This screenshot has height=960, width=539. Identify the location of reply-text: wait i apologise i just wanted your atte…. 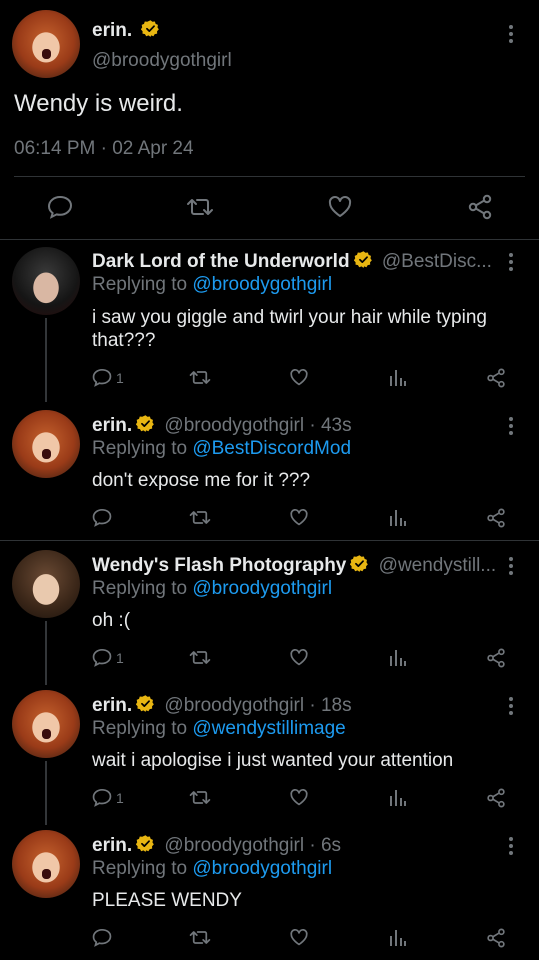
(273, 760).